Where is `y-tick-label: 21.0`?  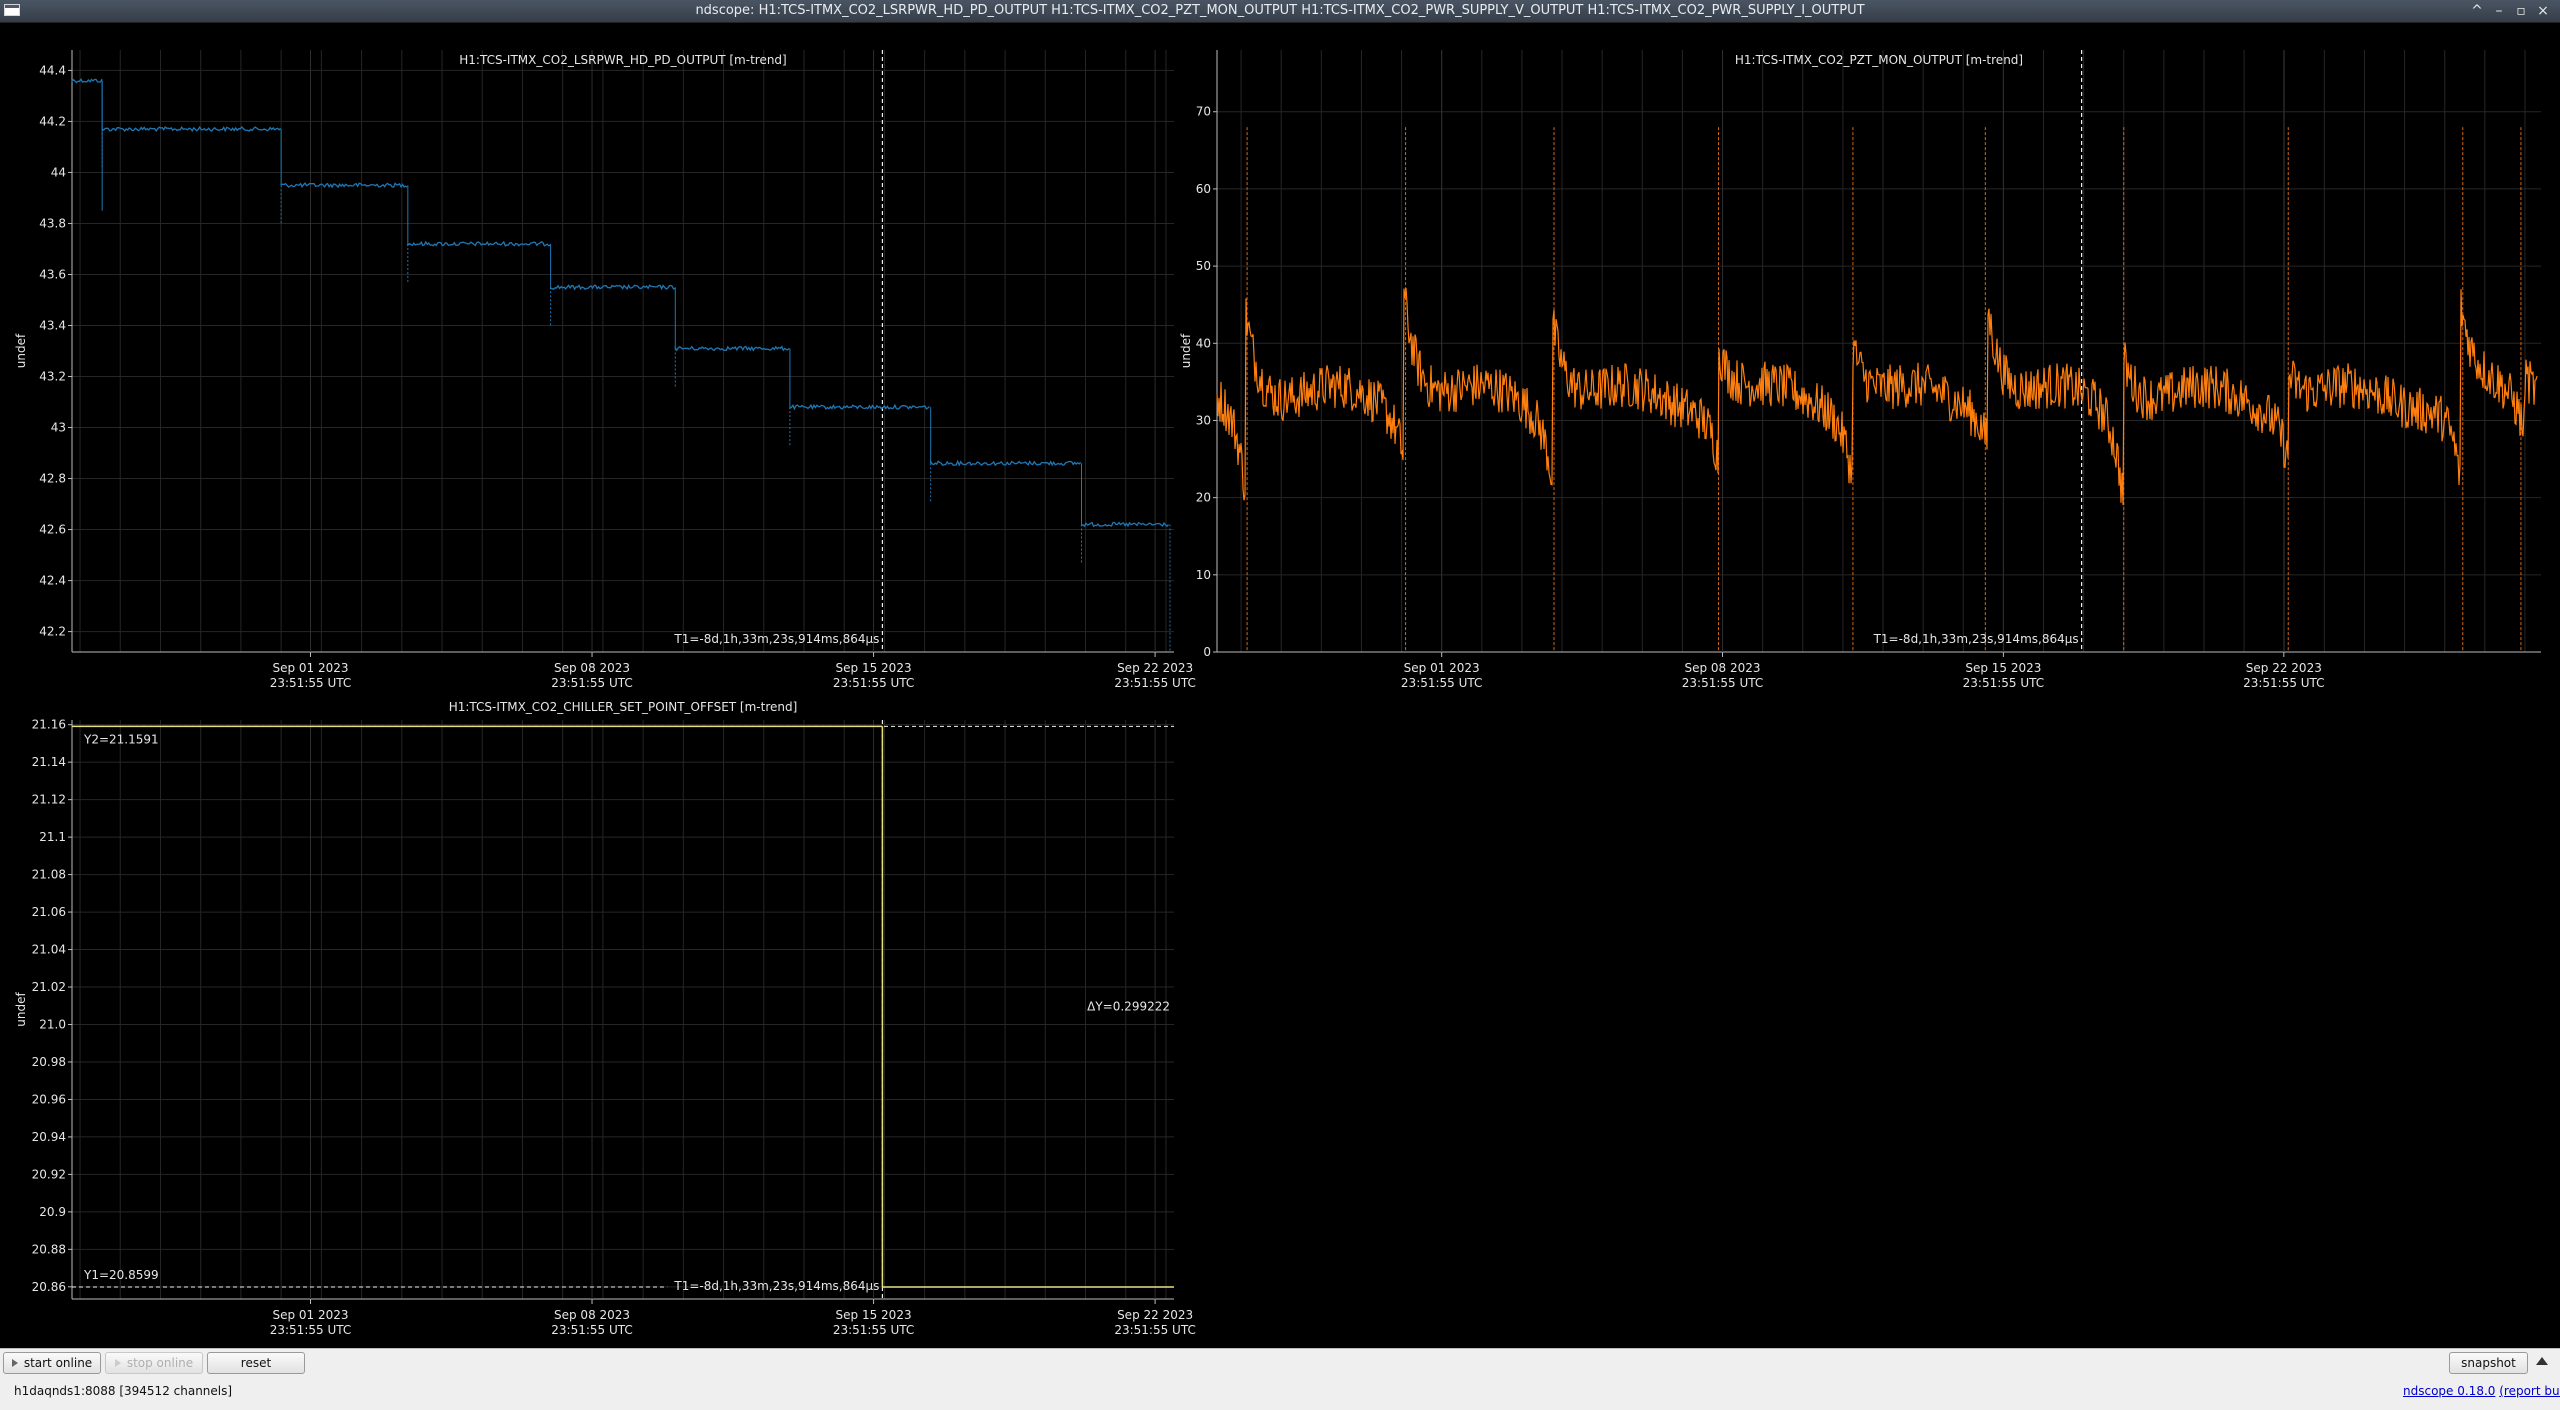 y-tick-label: 21.0 is located at coordinates (52, 1024).